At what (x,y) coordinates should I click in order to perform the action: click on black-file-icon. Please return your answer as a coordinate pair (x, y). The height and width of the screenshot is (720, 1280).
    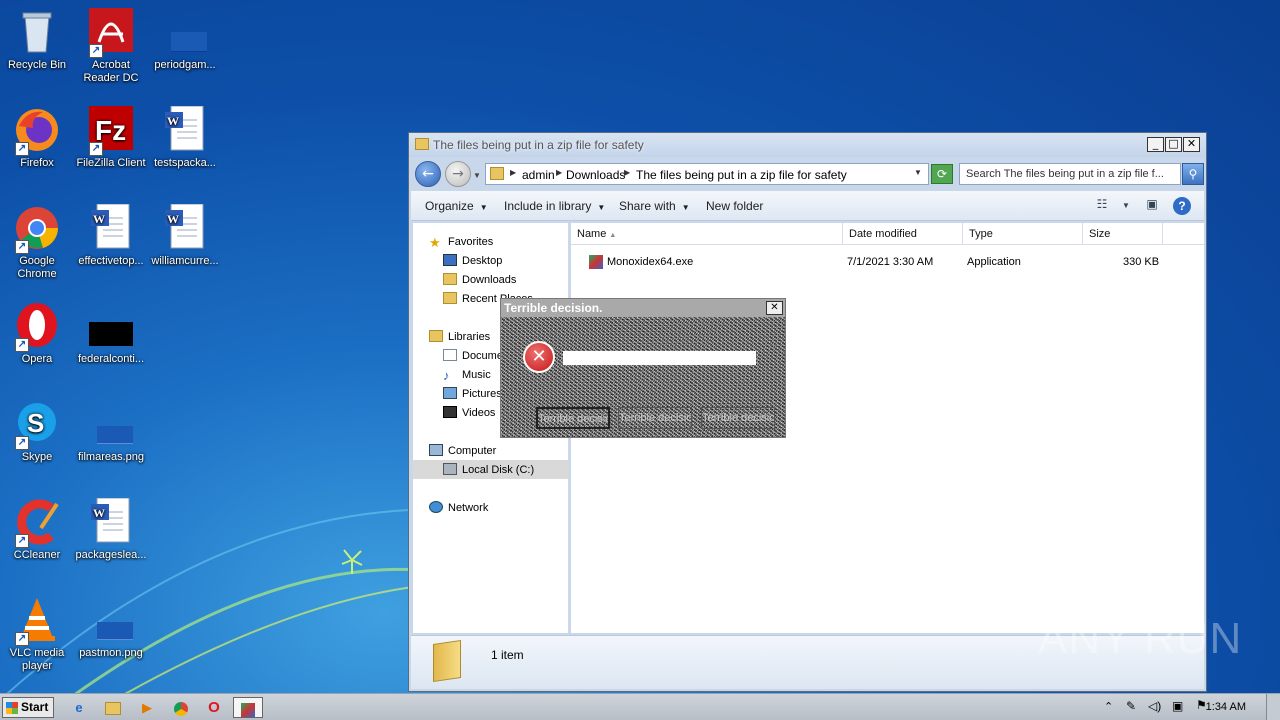
    Looking at the image, I should click on (111, 326).